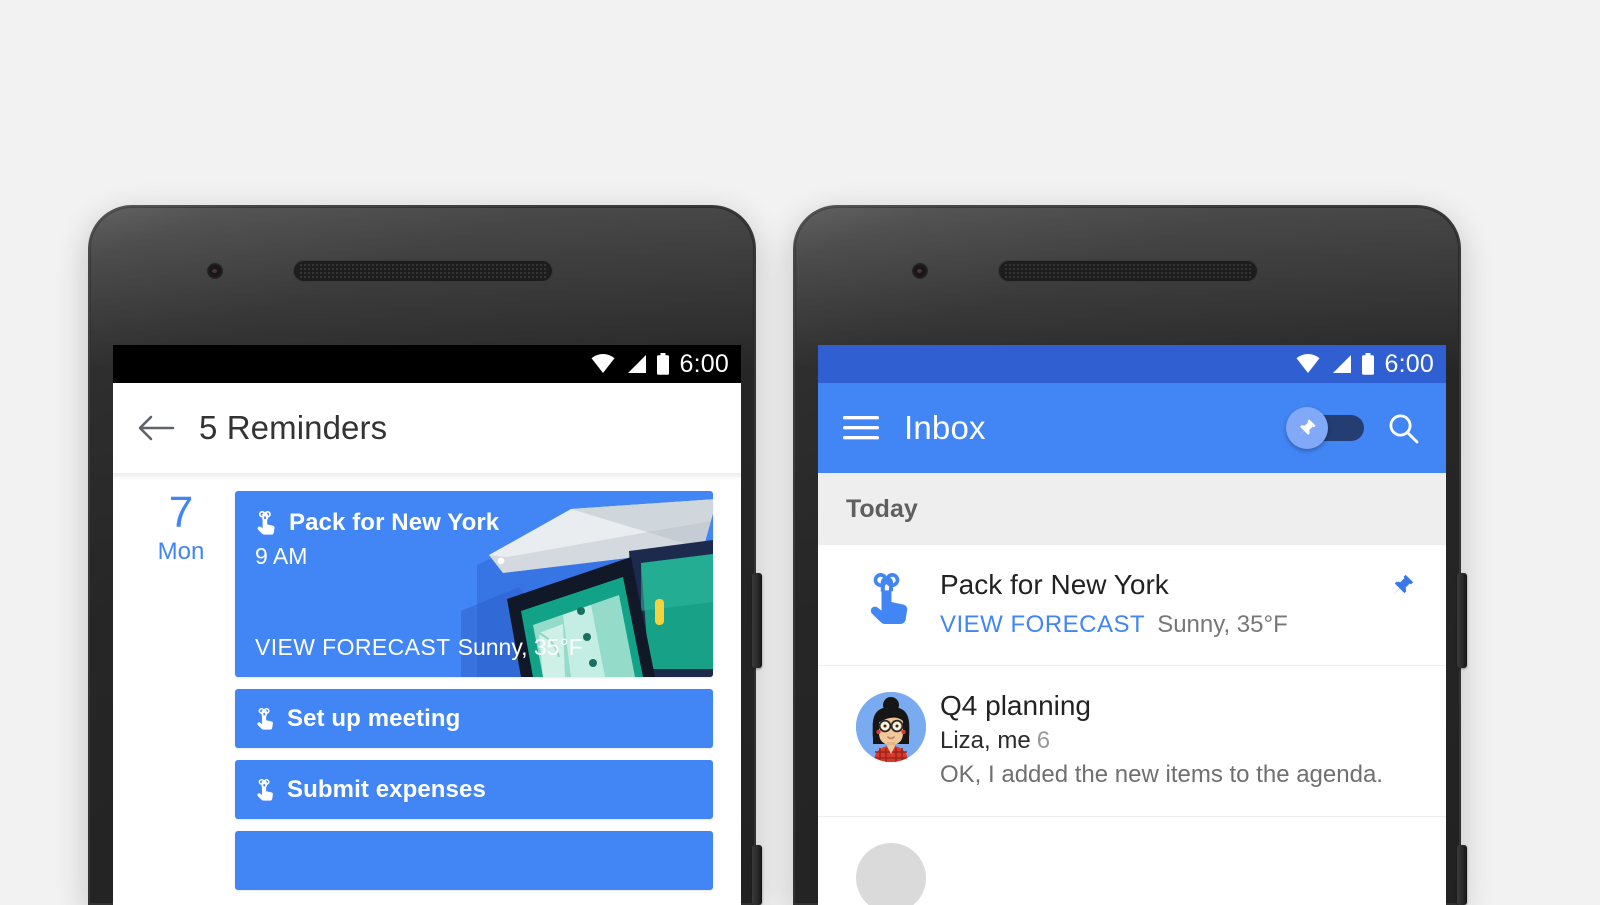  What do you see at coordinates (427, 428) in the screenshot?
I see `left-app-bar: 5 Reminders` at bounding box center [427, 428].